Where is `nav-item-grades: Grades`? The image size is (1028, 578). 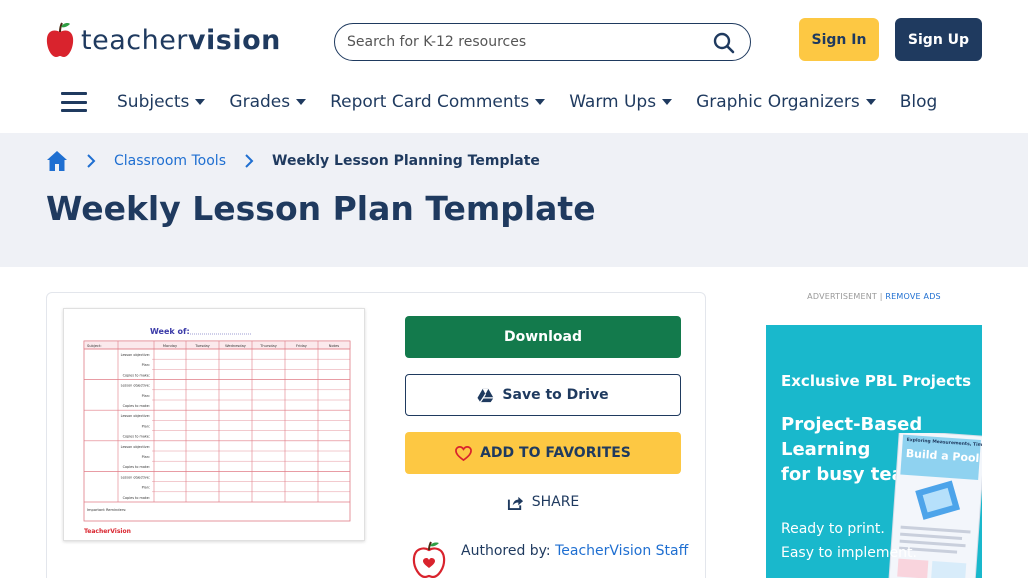
nav-item-grades: Grades is located at coordinates (268, 102).